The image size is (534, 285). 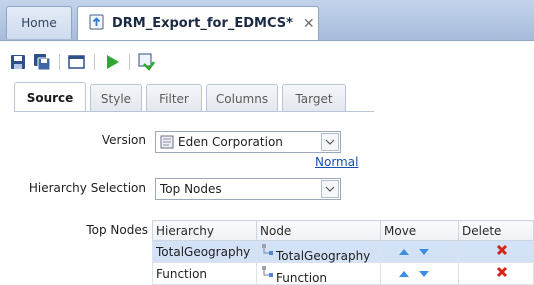 I want to click on top-nodes-label: Top Nodes, so click(x=117, y=230).